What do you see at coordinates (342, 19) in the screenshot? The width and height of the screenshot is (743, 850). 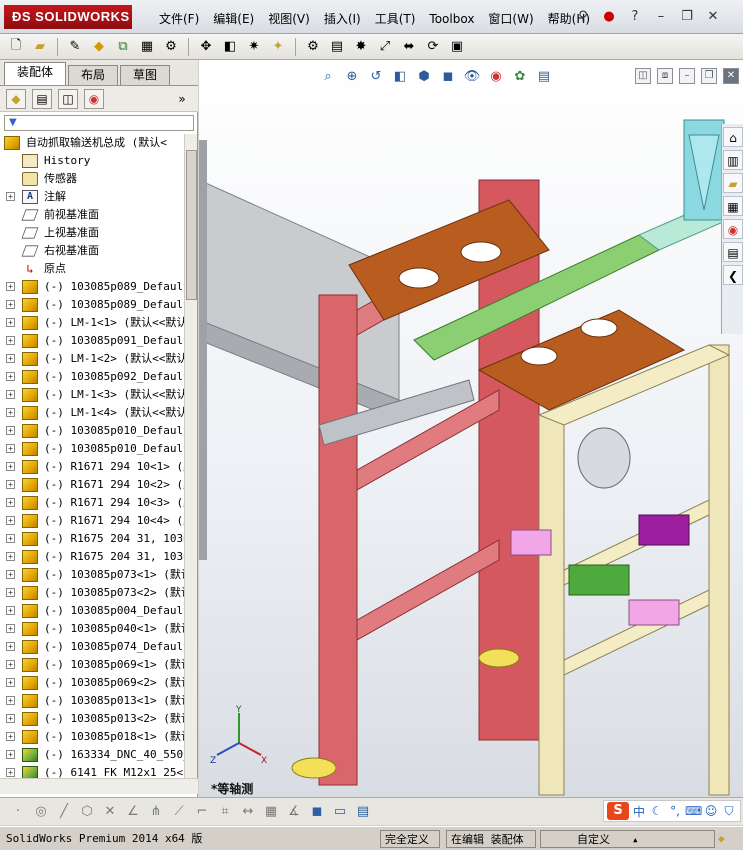 I see `menu-insert: 插入(I)` at bounding box center [342, 19].